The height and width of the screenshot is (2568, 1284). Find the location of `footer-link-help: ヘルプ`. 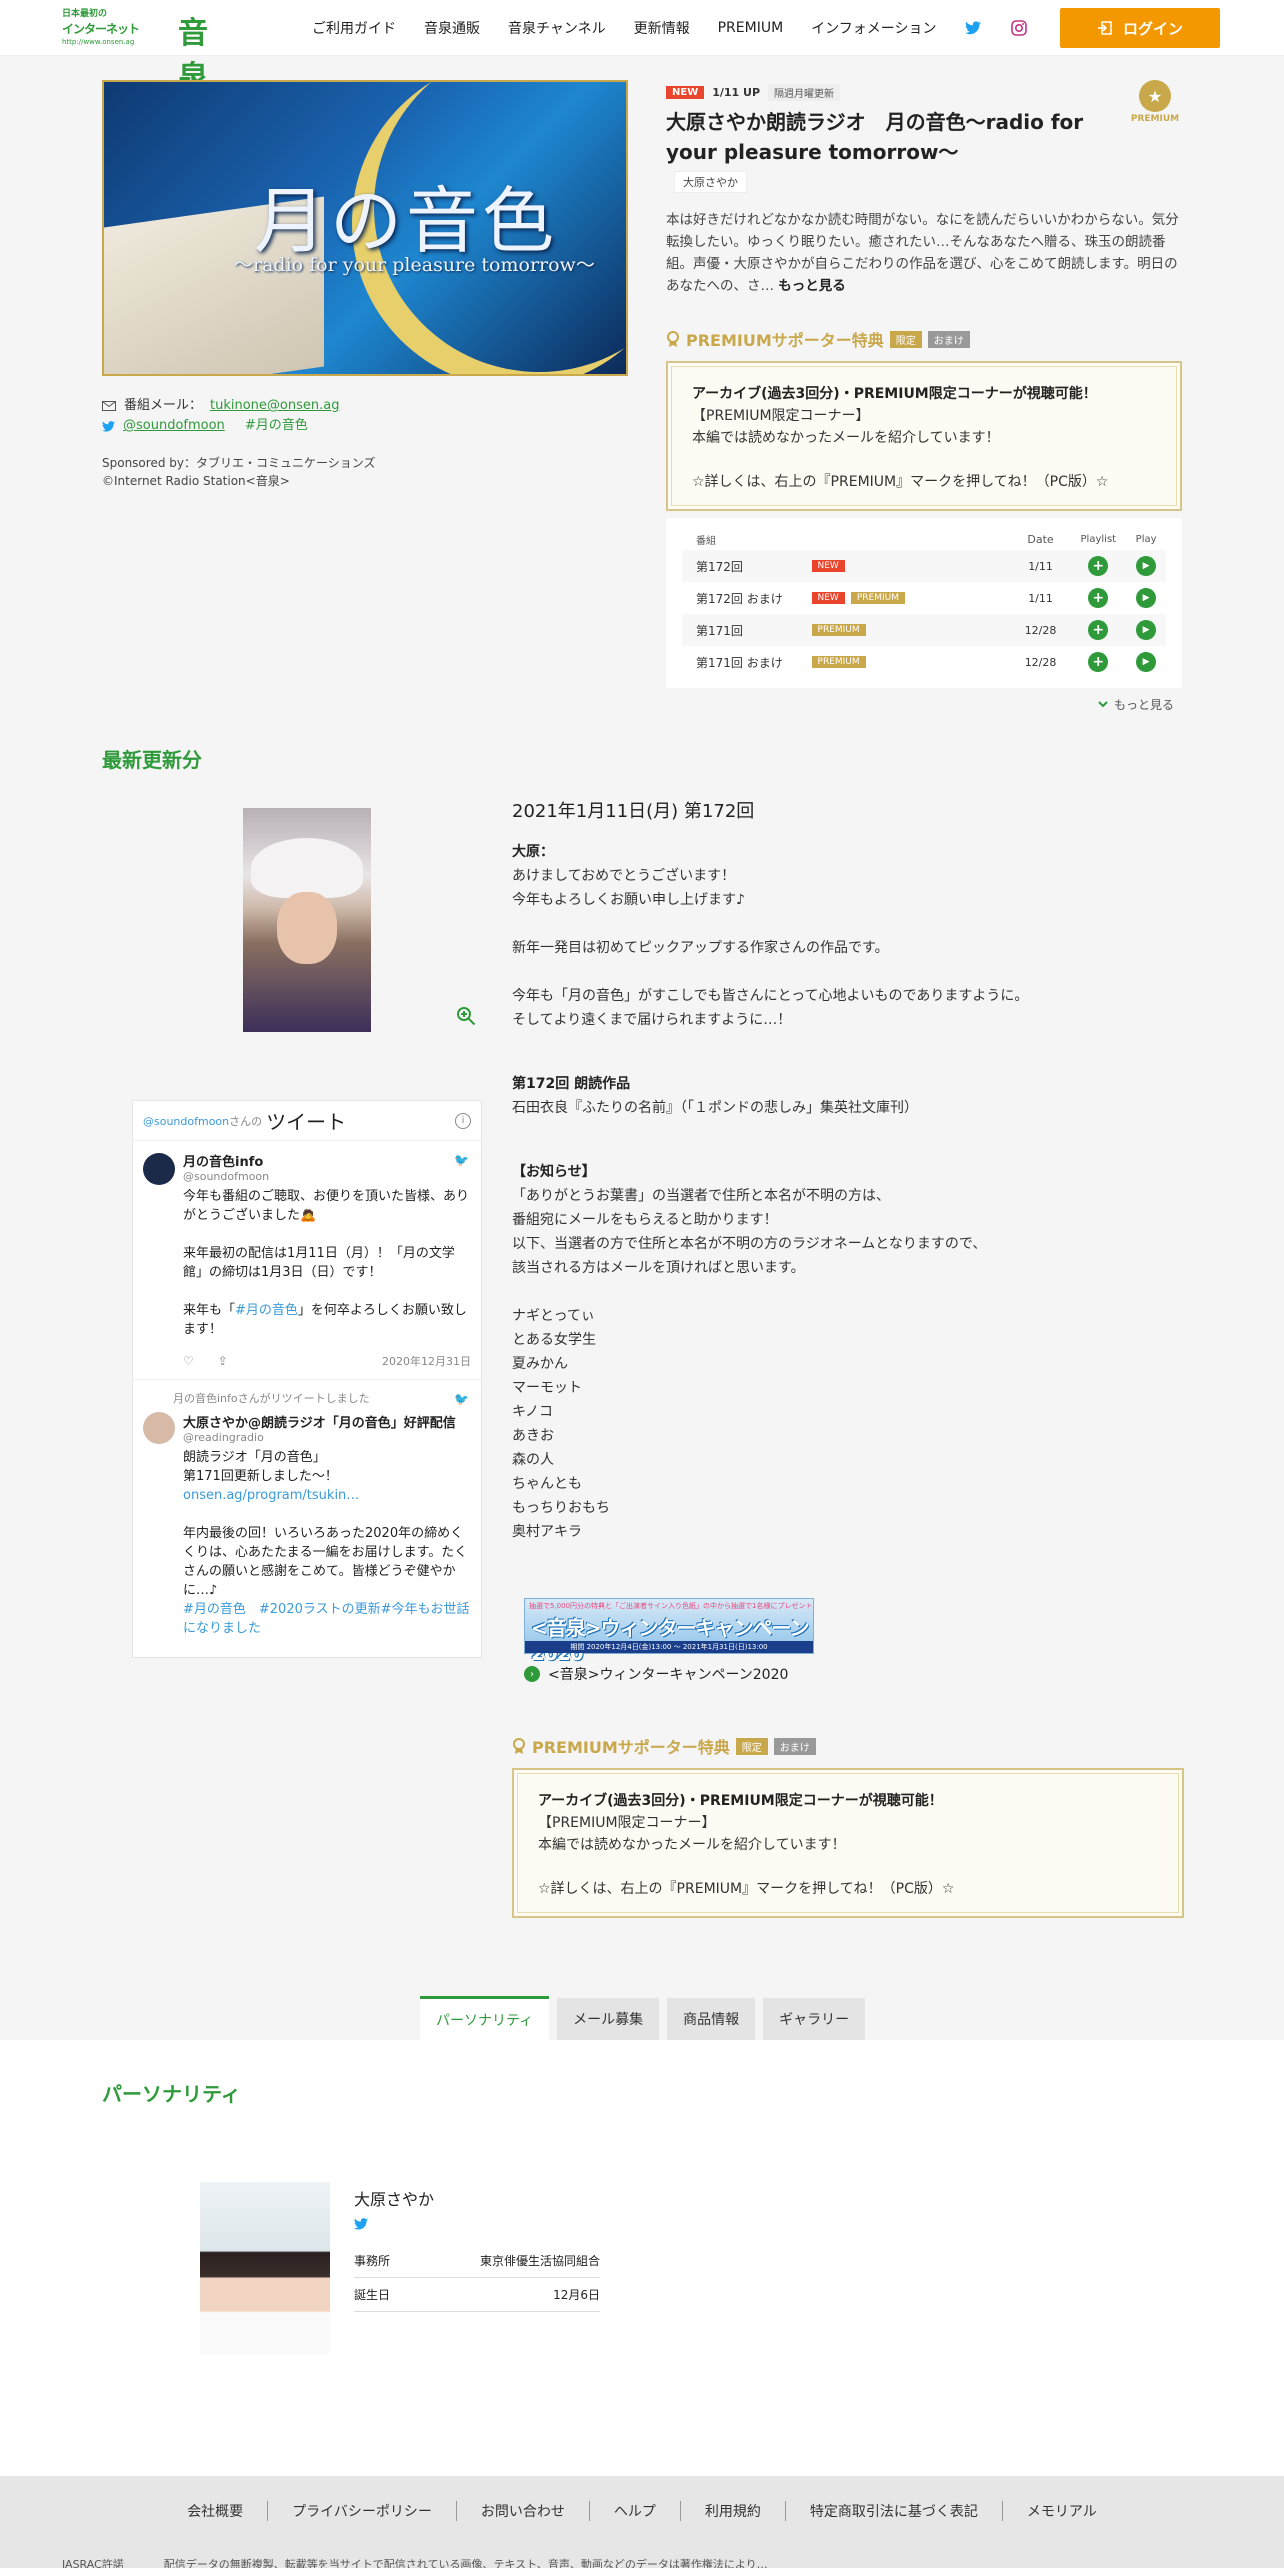

footer-link-help: ヘルプ is located at coordinates (634, 2511).